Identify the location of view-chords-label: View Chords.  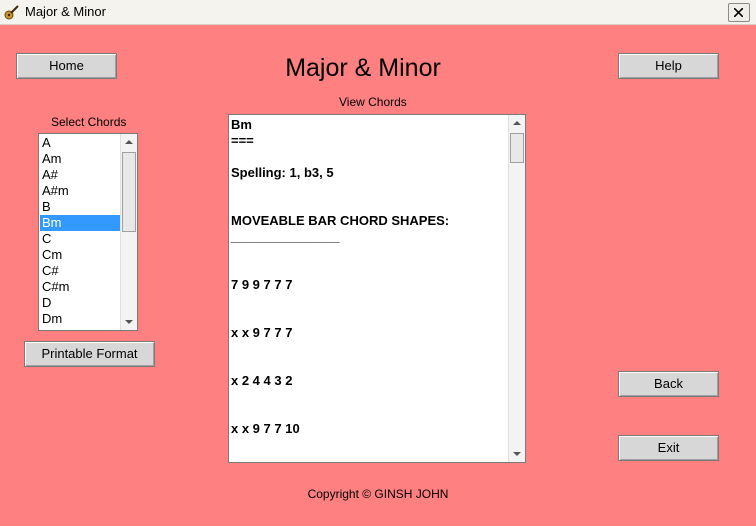
(373, 102).